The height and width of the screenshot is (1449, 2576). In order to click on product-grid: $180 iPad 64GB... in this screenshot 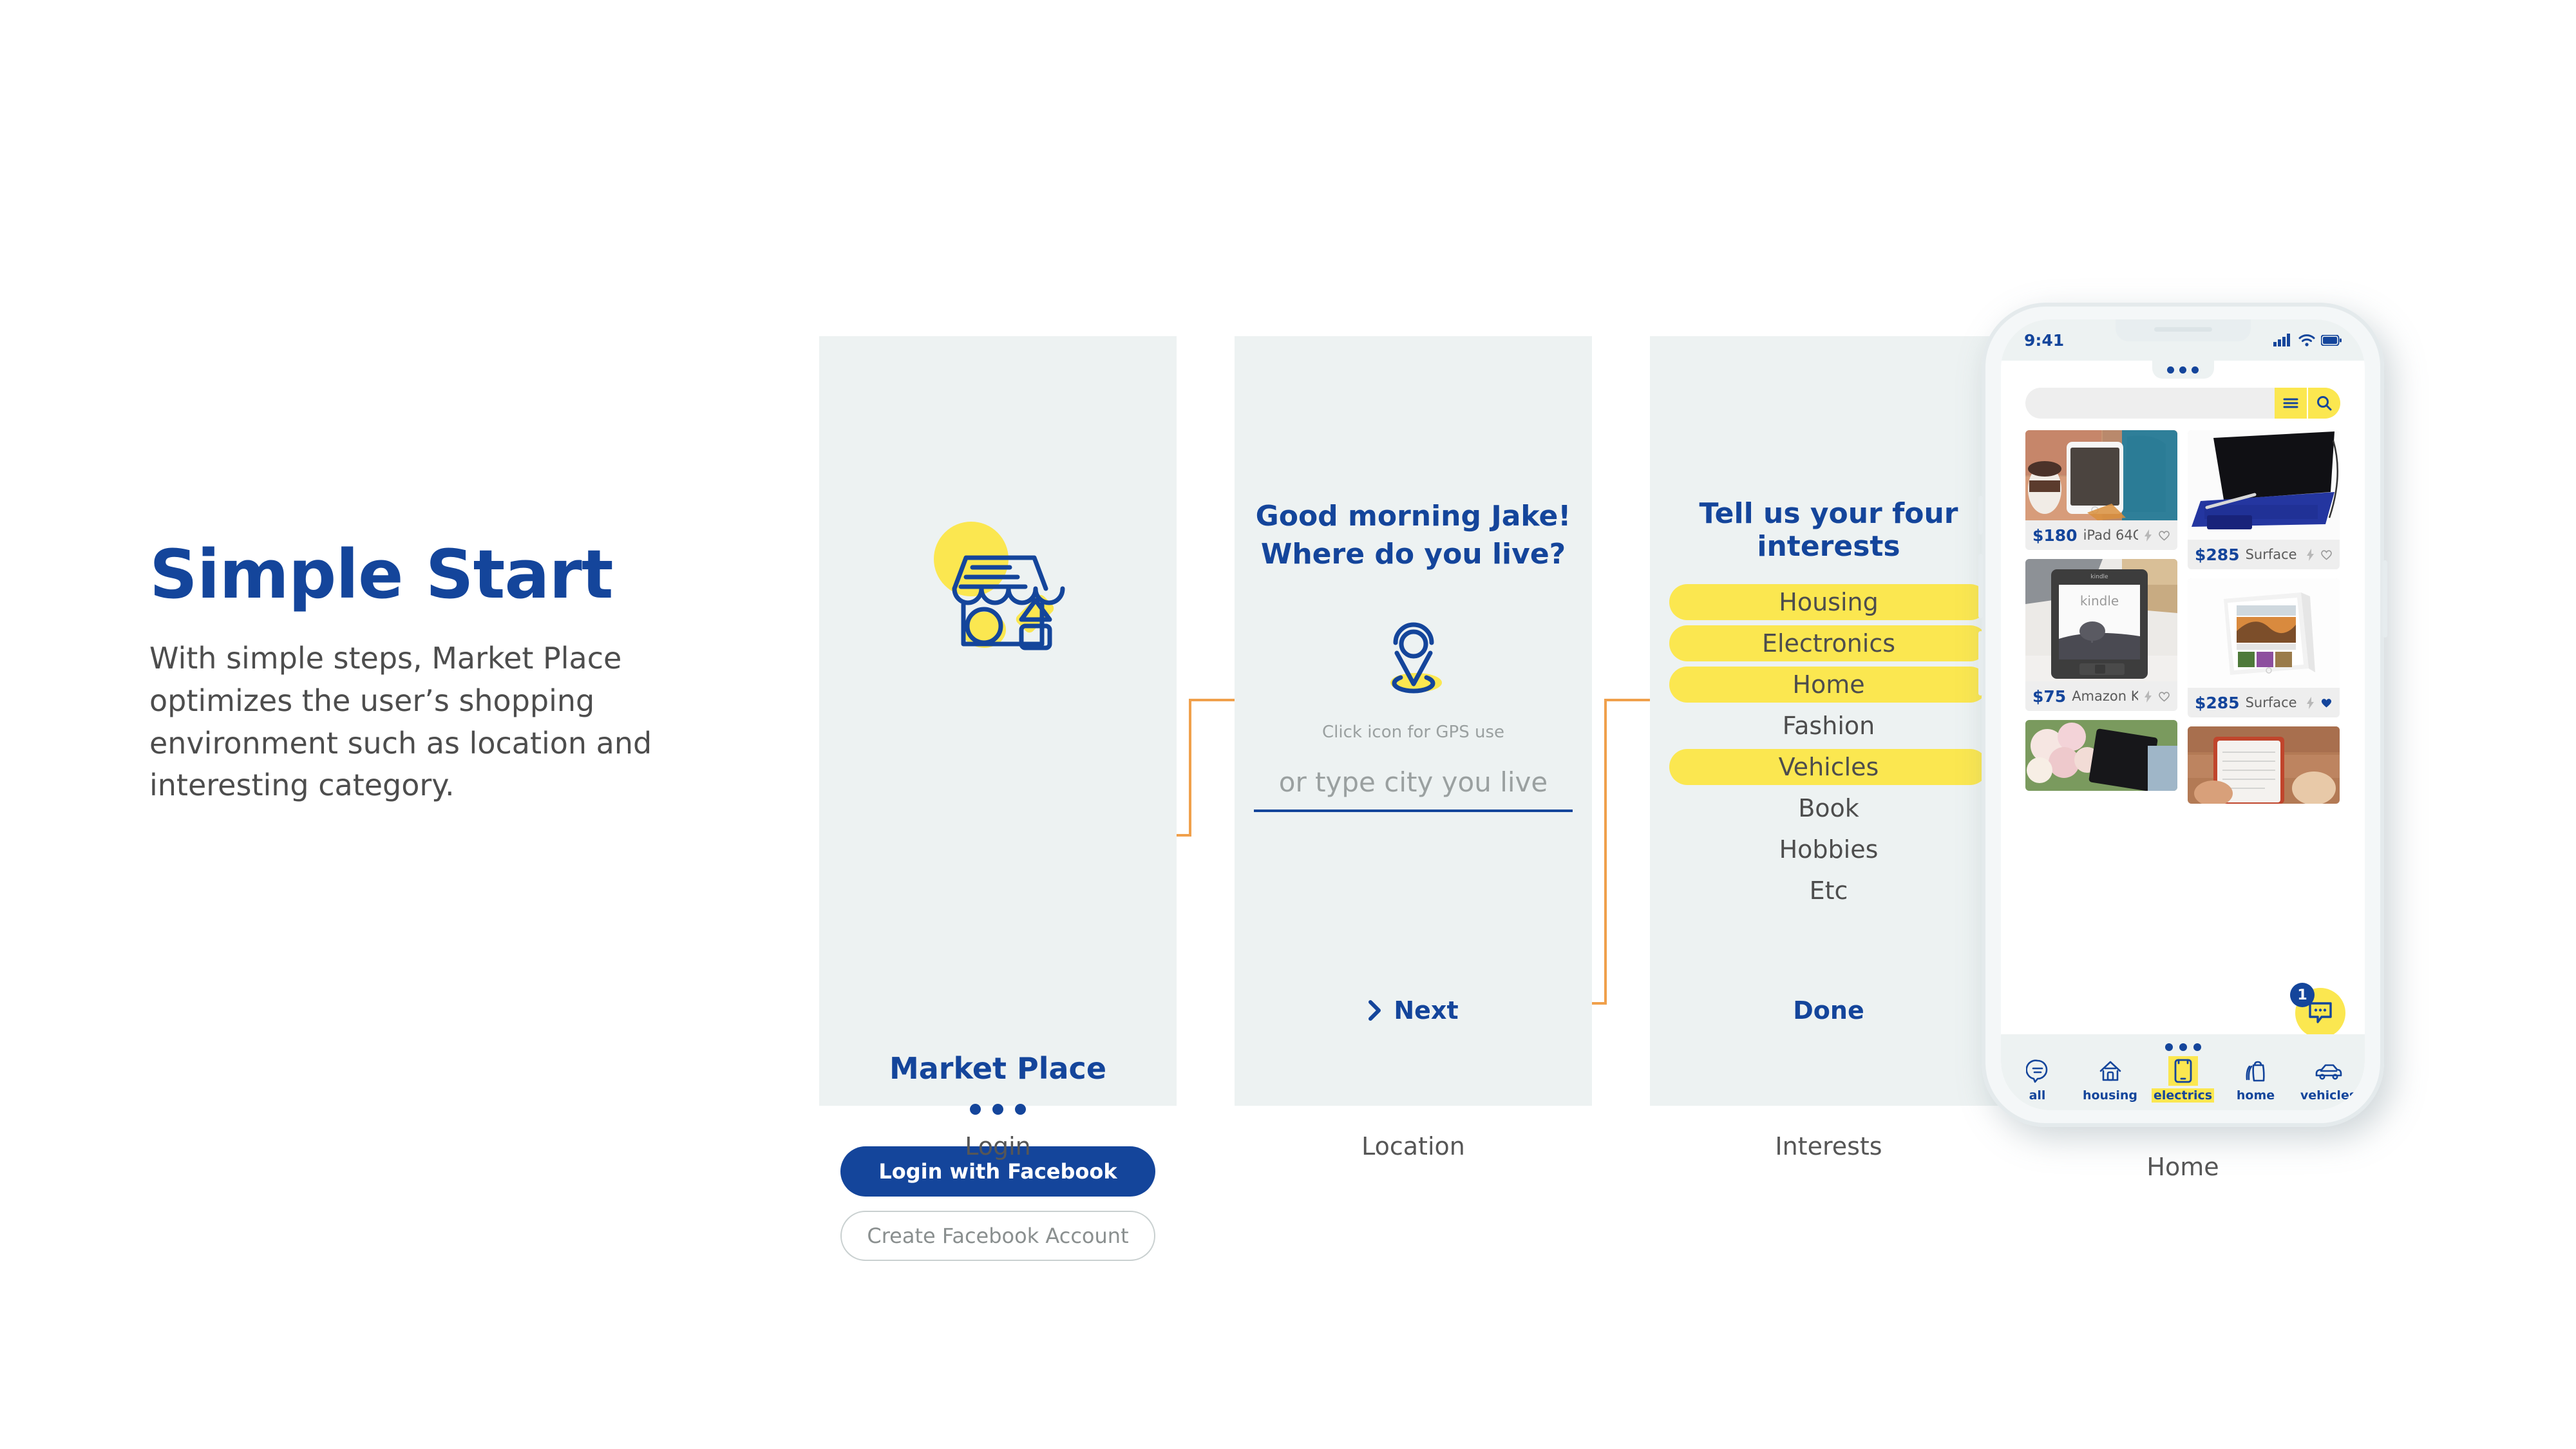, I will do `click(2182, 733)`.